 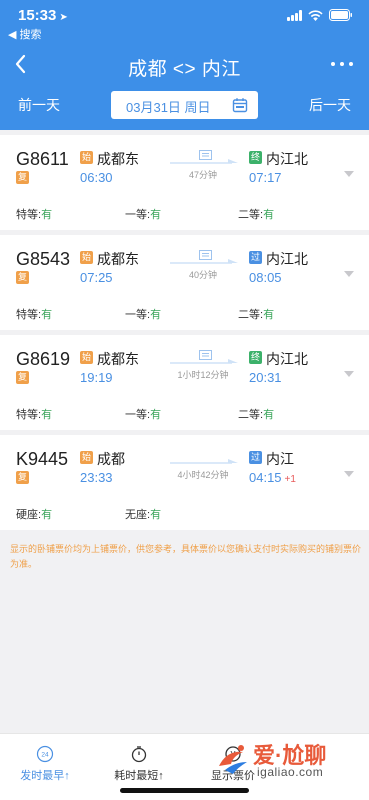 I want to click on travel-duration: 40分钟, so click(x=202, y=275).